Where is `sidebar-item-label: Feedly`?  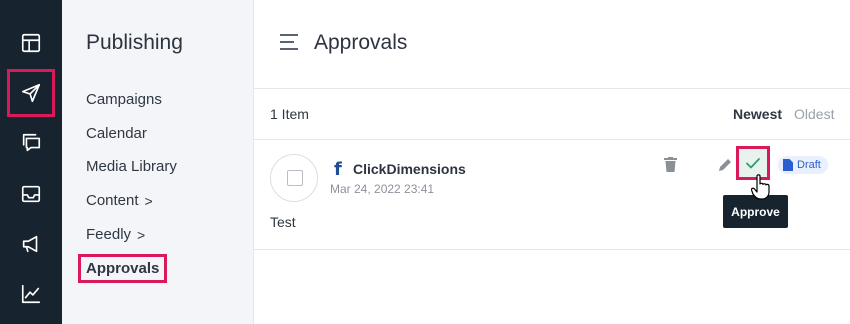
sidebar-item-label: Feedly is located at coordinates (109, 234).